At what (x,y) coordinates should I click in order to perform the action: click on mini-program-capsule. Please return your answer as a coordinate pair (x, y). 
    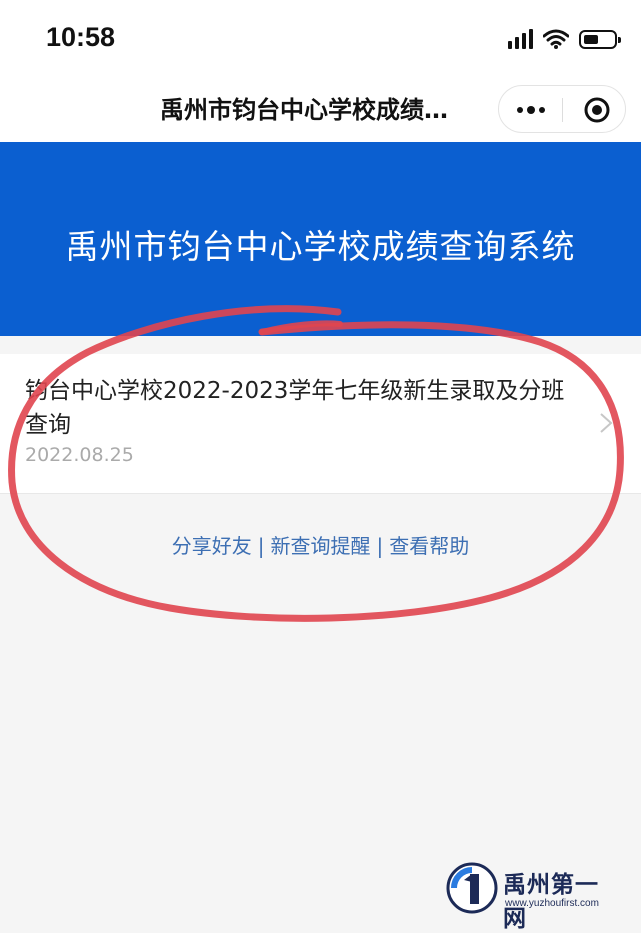
    Looking at the image, I should click on (562, 109).